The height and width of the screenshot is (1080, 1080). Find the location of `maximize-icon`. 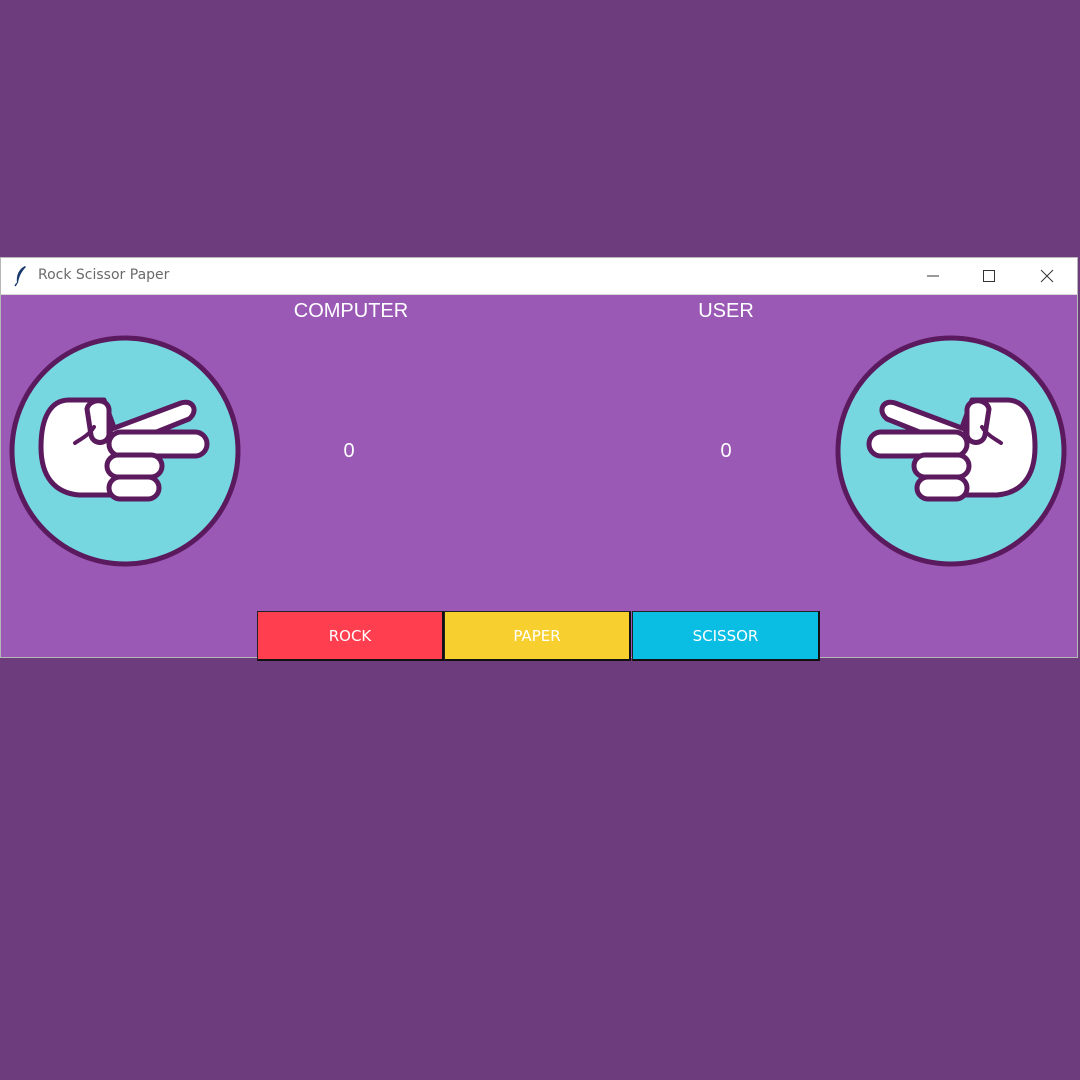

maximize-icon is located at coordinates (989, 276).